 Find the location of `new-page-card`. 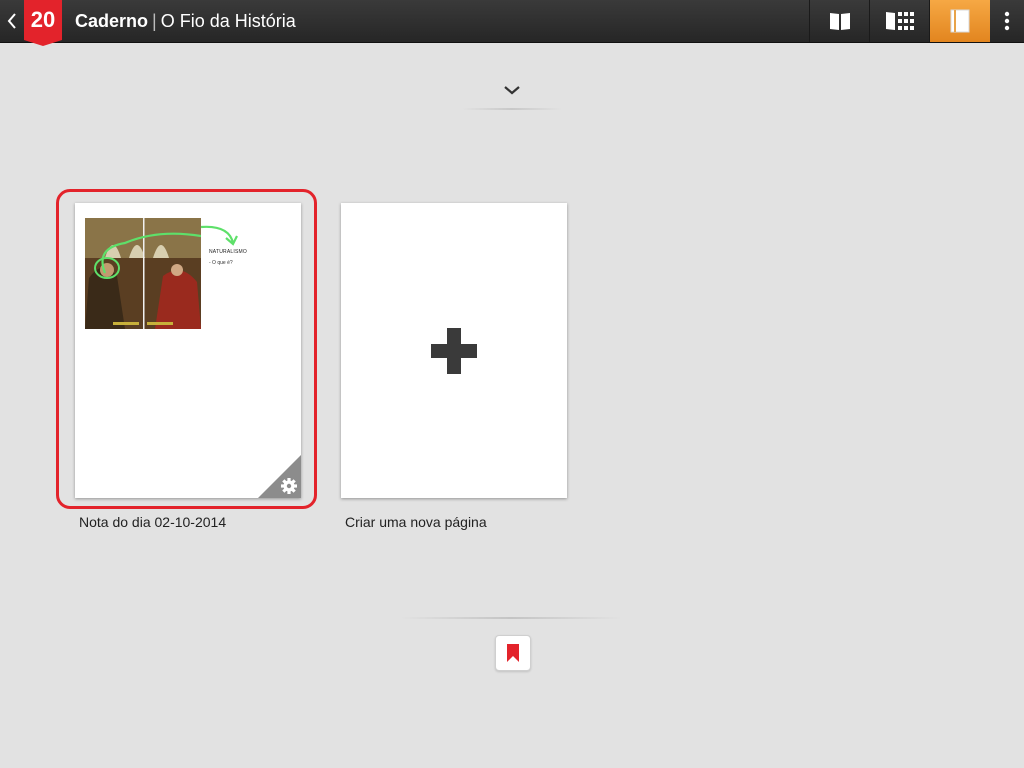

new-page-card is located at coordinates (454, 350).